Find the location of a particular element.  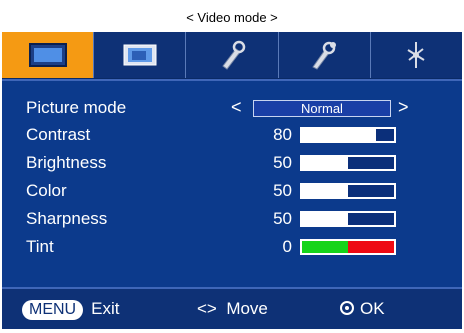

tools-icon is located at coordinates (324, 55).